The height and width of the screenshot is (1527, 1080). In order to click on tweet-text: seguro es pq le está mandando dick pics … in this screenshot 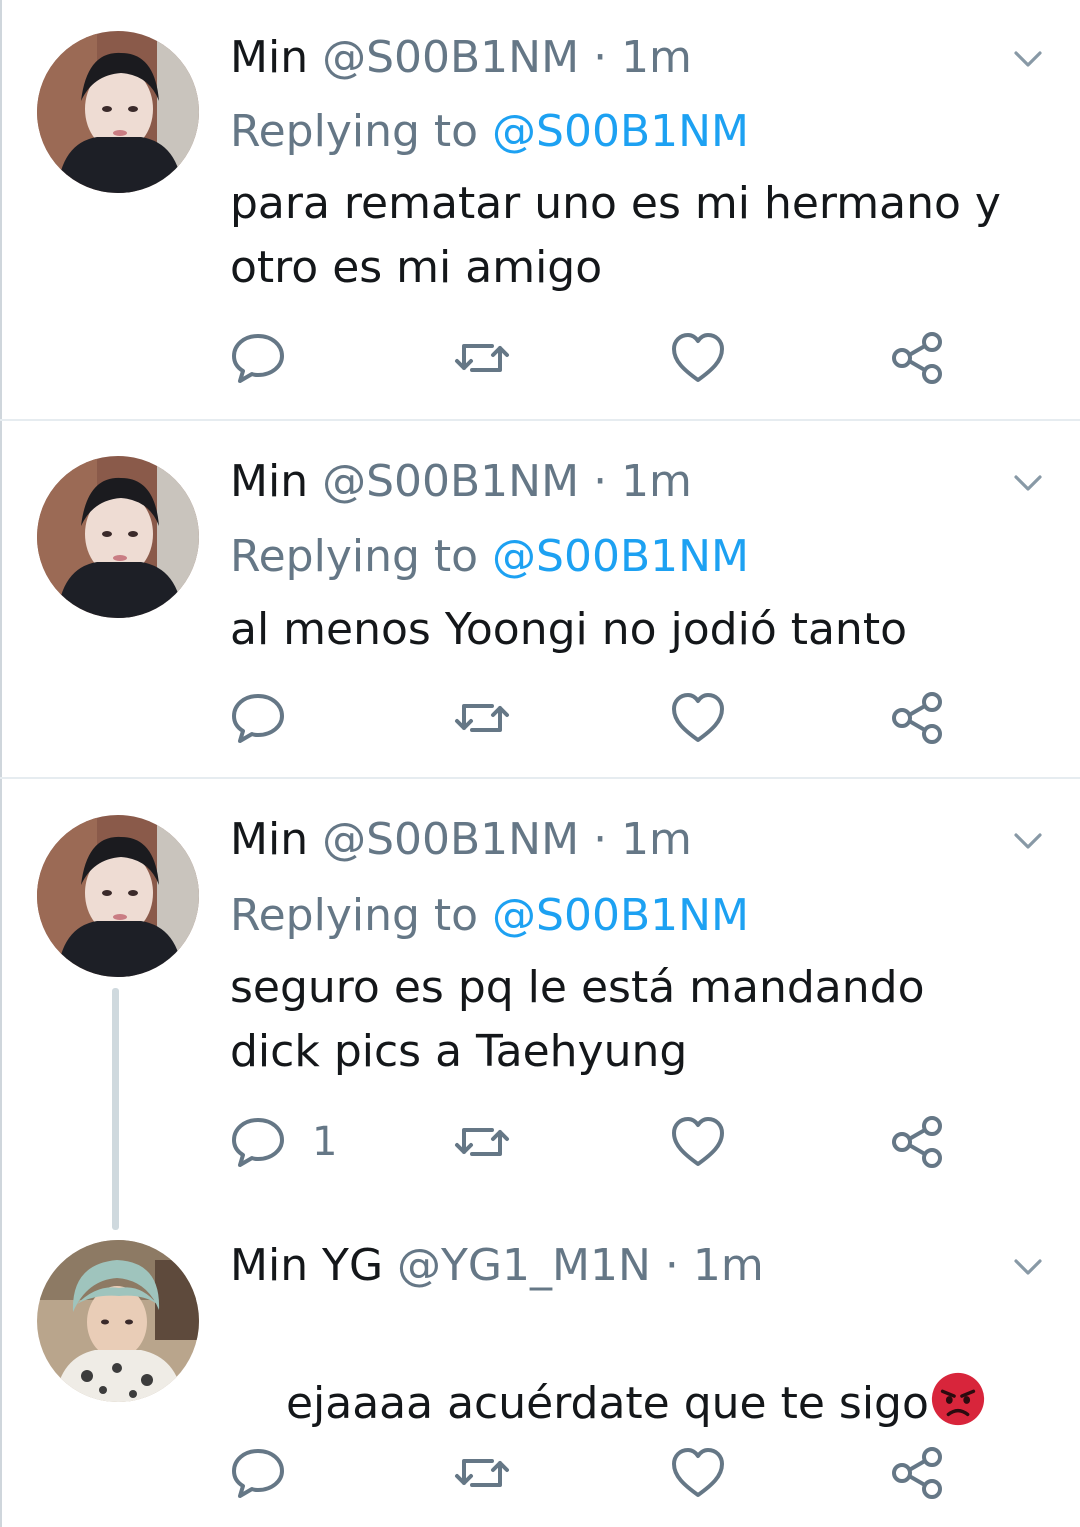, I will do `click(577, 1019)`.